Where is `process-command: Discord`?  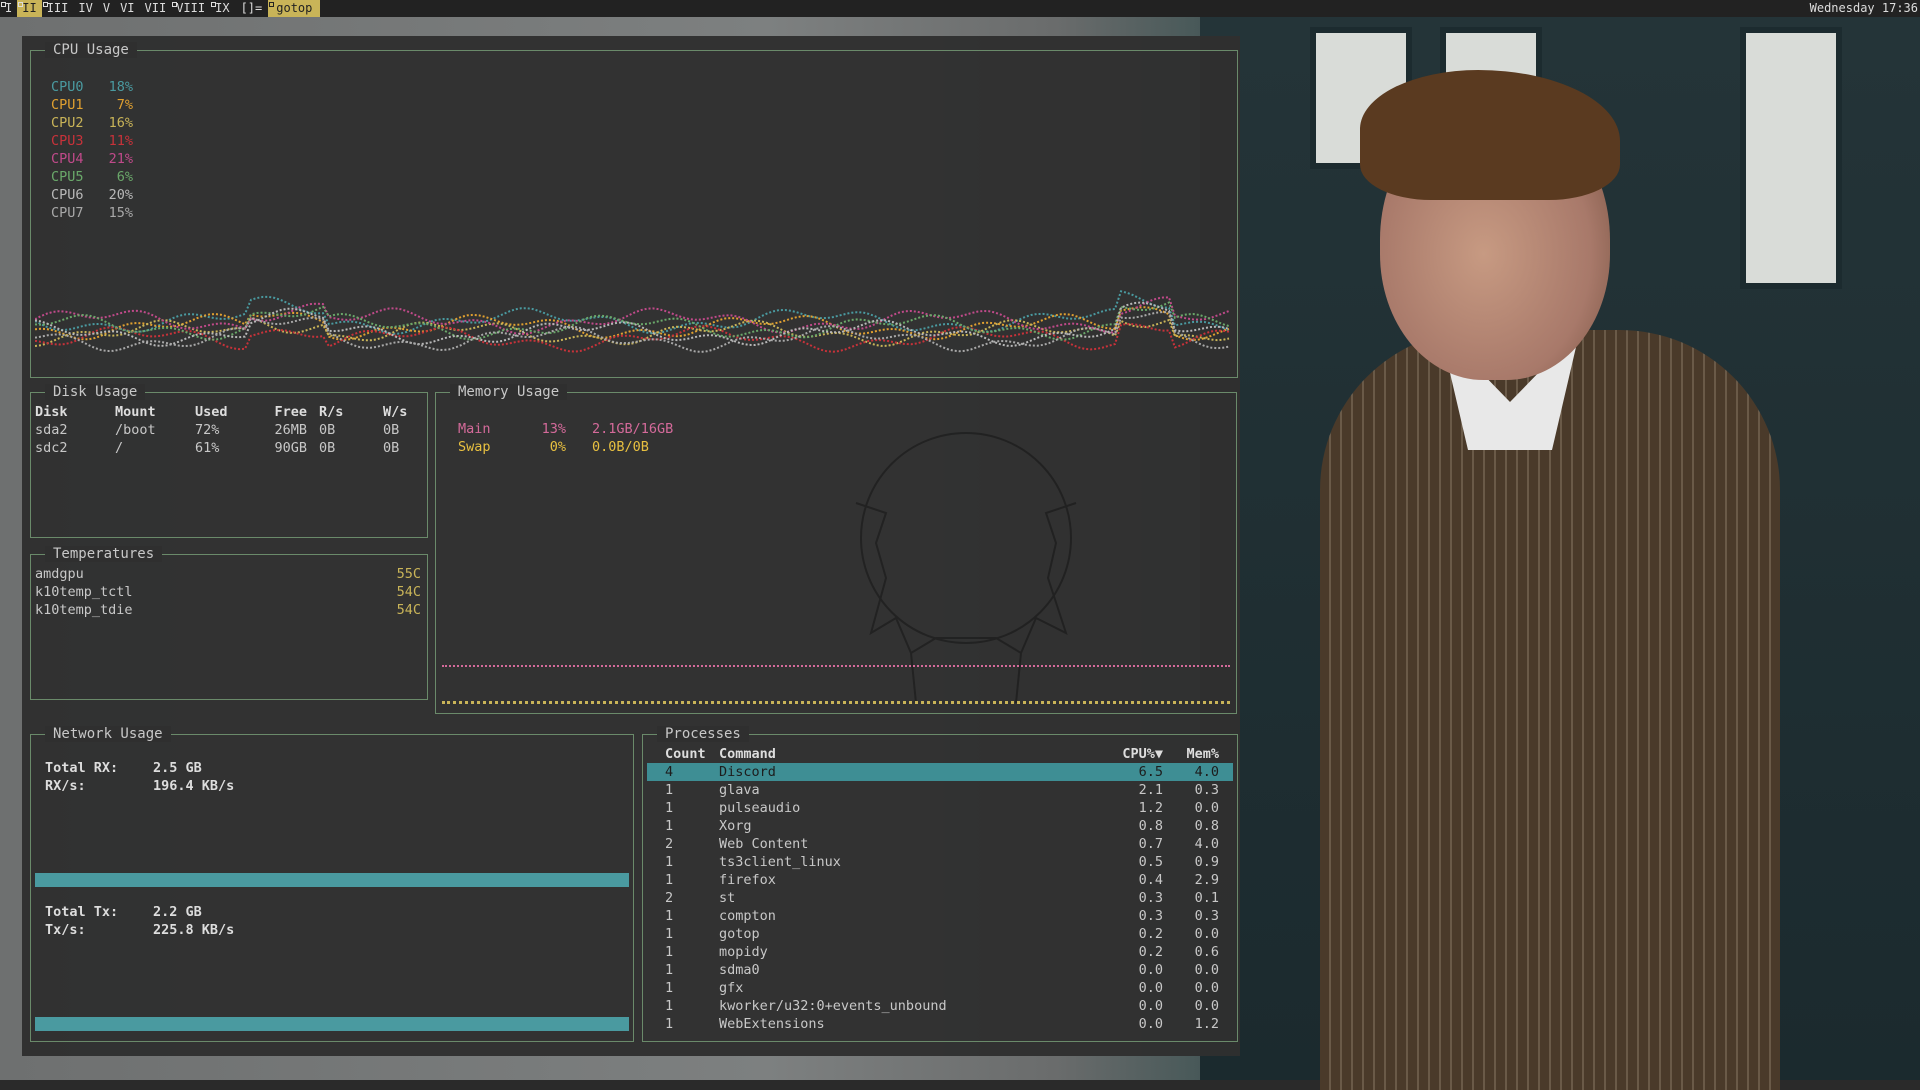 process-command: Discord is located at coordinates (747, 772).